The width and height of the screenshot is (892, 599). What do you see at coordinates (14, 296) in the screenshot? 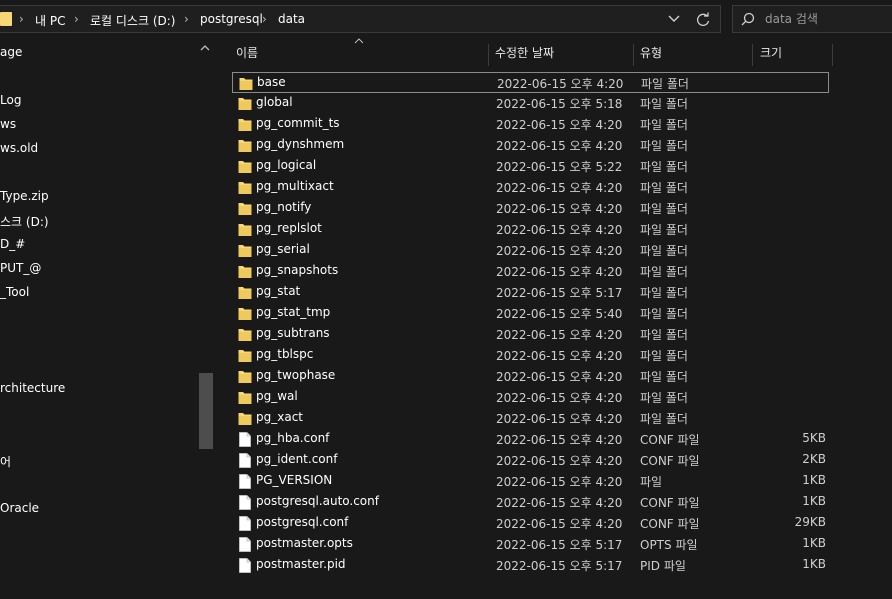
I see `nav-item: _Tool` at bounding box center [14, 296].